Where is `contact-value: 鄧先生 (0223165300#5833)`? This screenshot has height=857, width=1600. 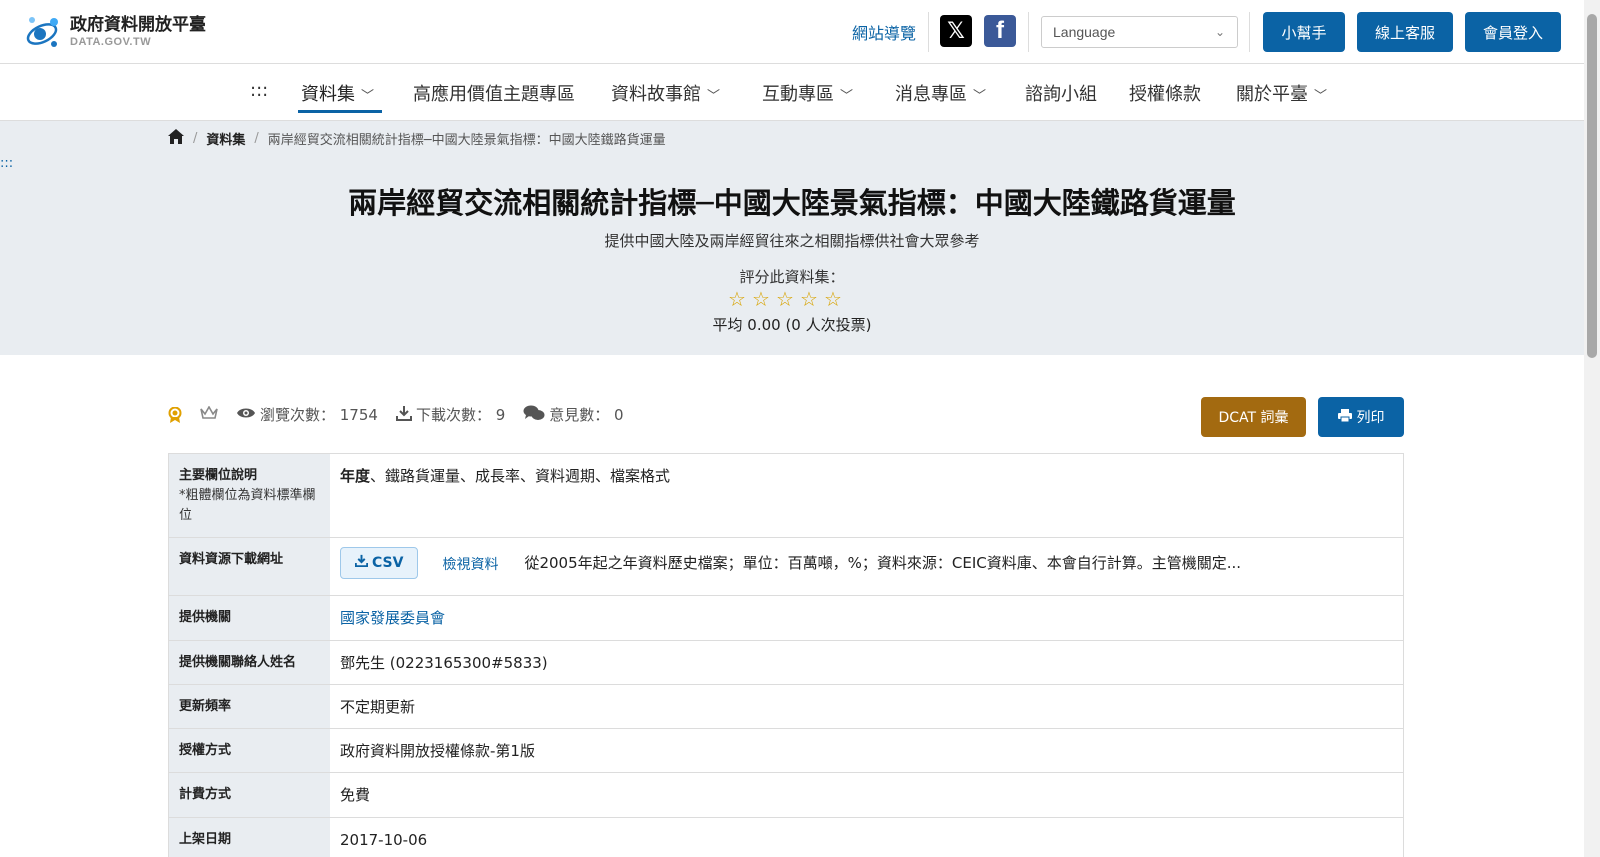 contact-value: 鄧先生 (0223165300#5833) is located at coordinates (444, 663).